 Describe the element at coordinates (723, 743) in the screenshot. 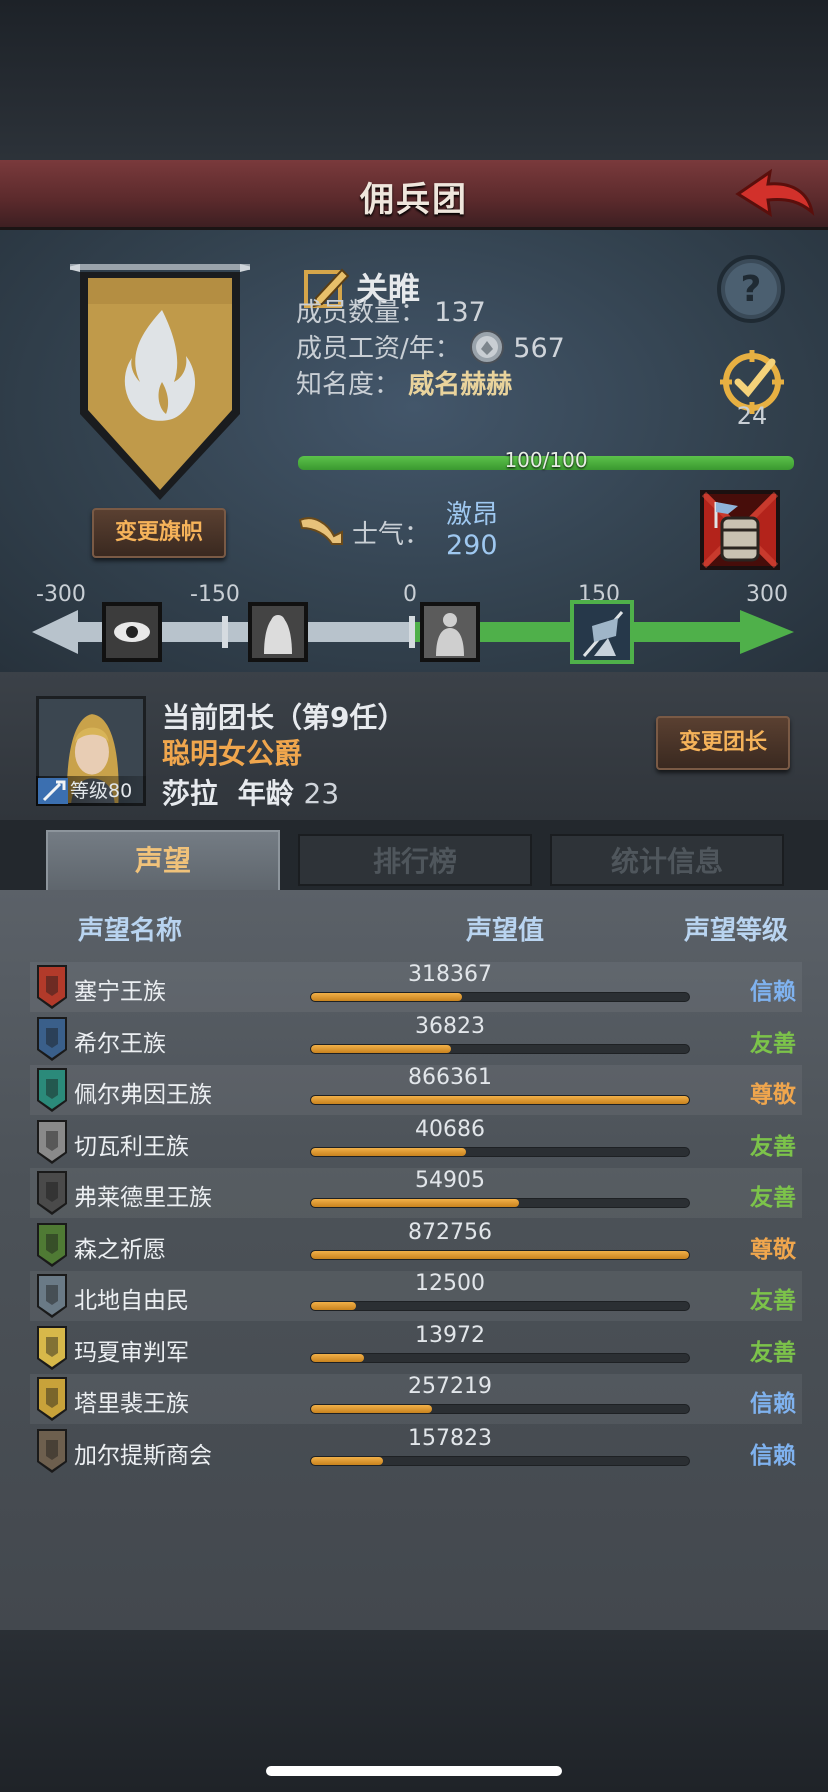

I see `change-captain-button: 变更团长` at that location.